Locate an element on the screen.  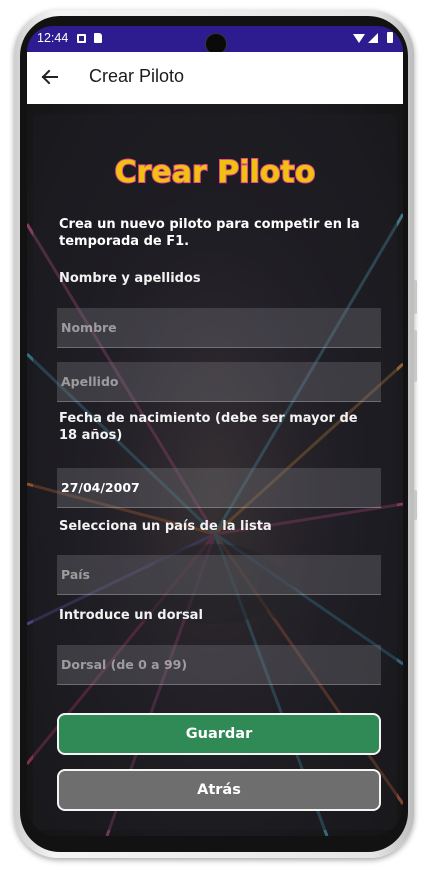
birthdate-field is located at coordinates (219, 488).